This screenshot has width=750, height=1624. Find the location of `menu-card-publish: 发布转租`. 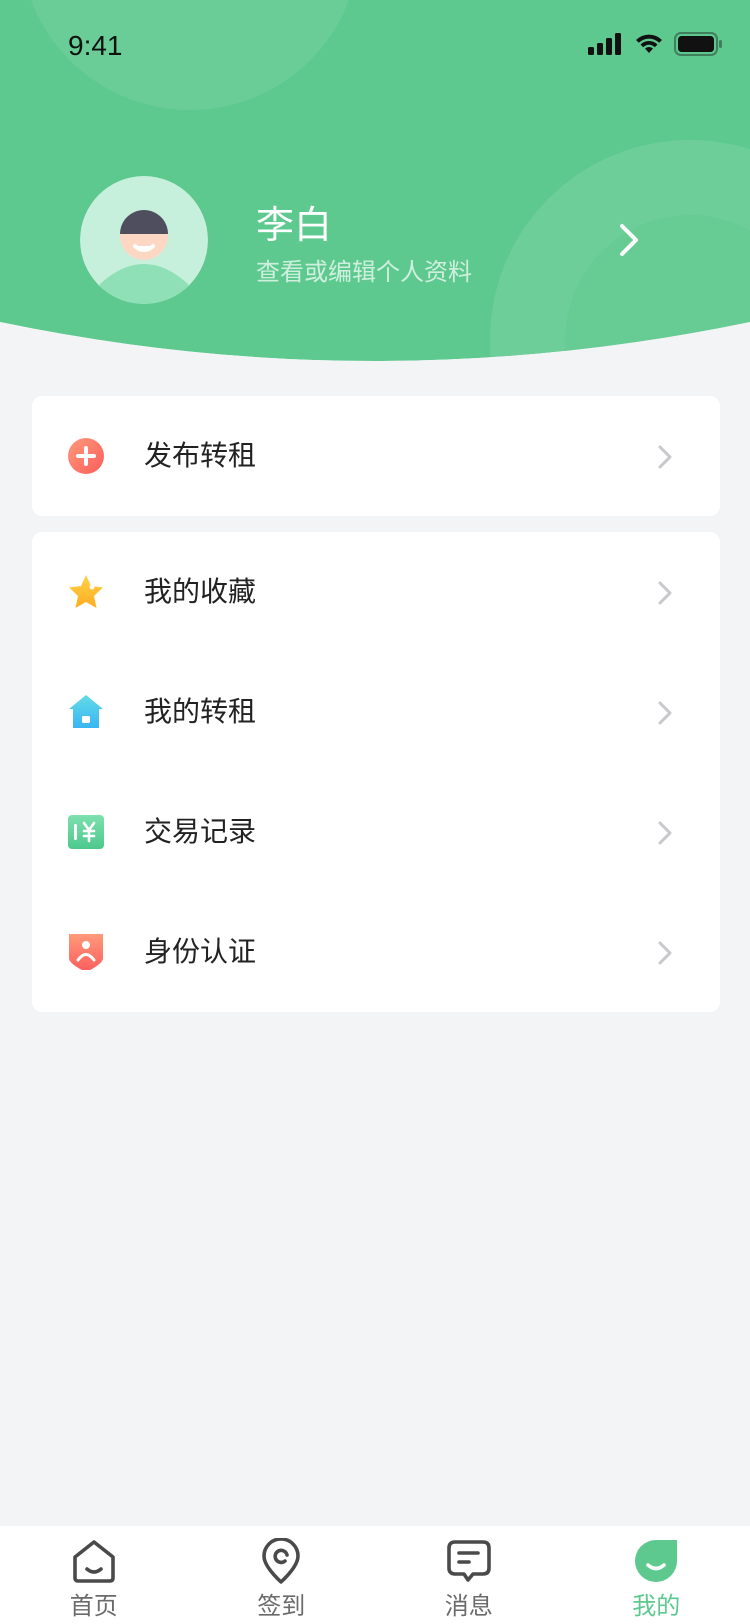

menu-card-publish: 发布转租 is located at coordinates (376, 456).